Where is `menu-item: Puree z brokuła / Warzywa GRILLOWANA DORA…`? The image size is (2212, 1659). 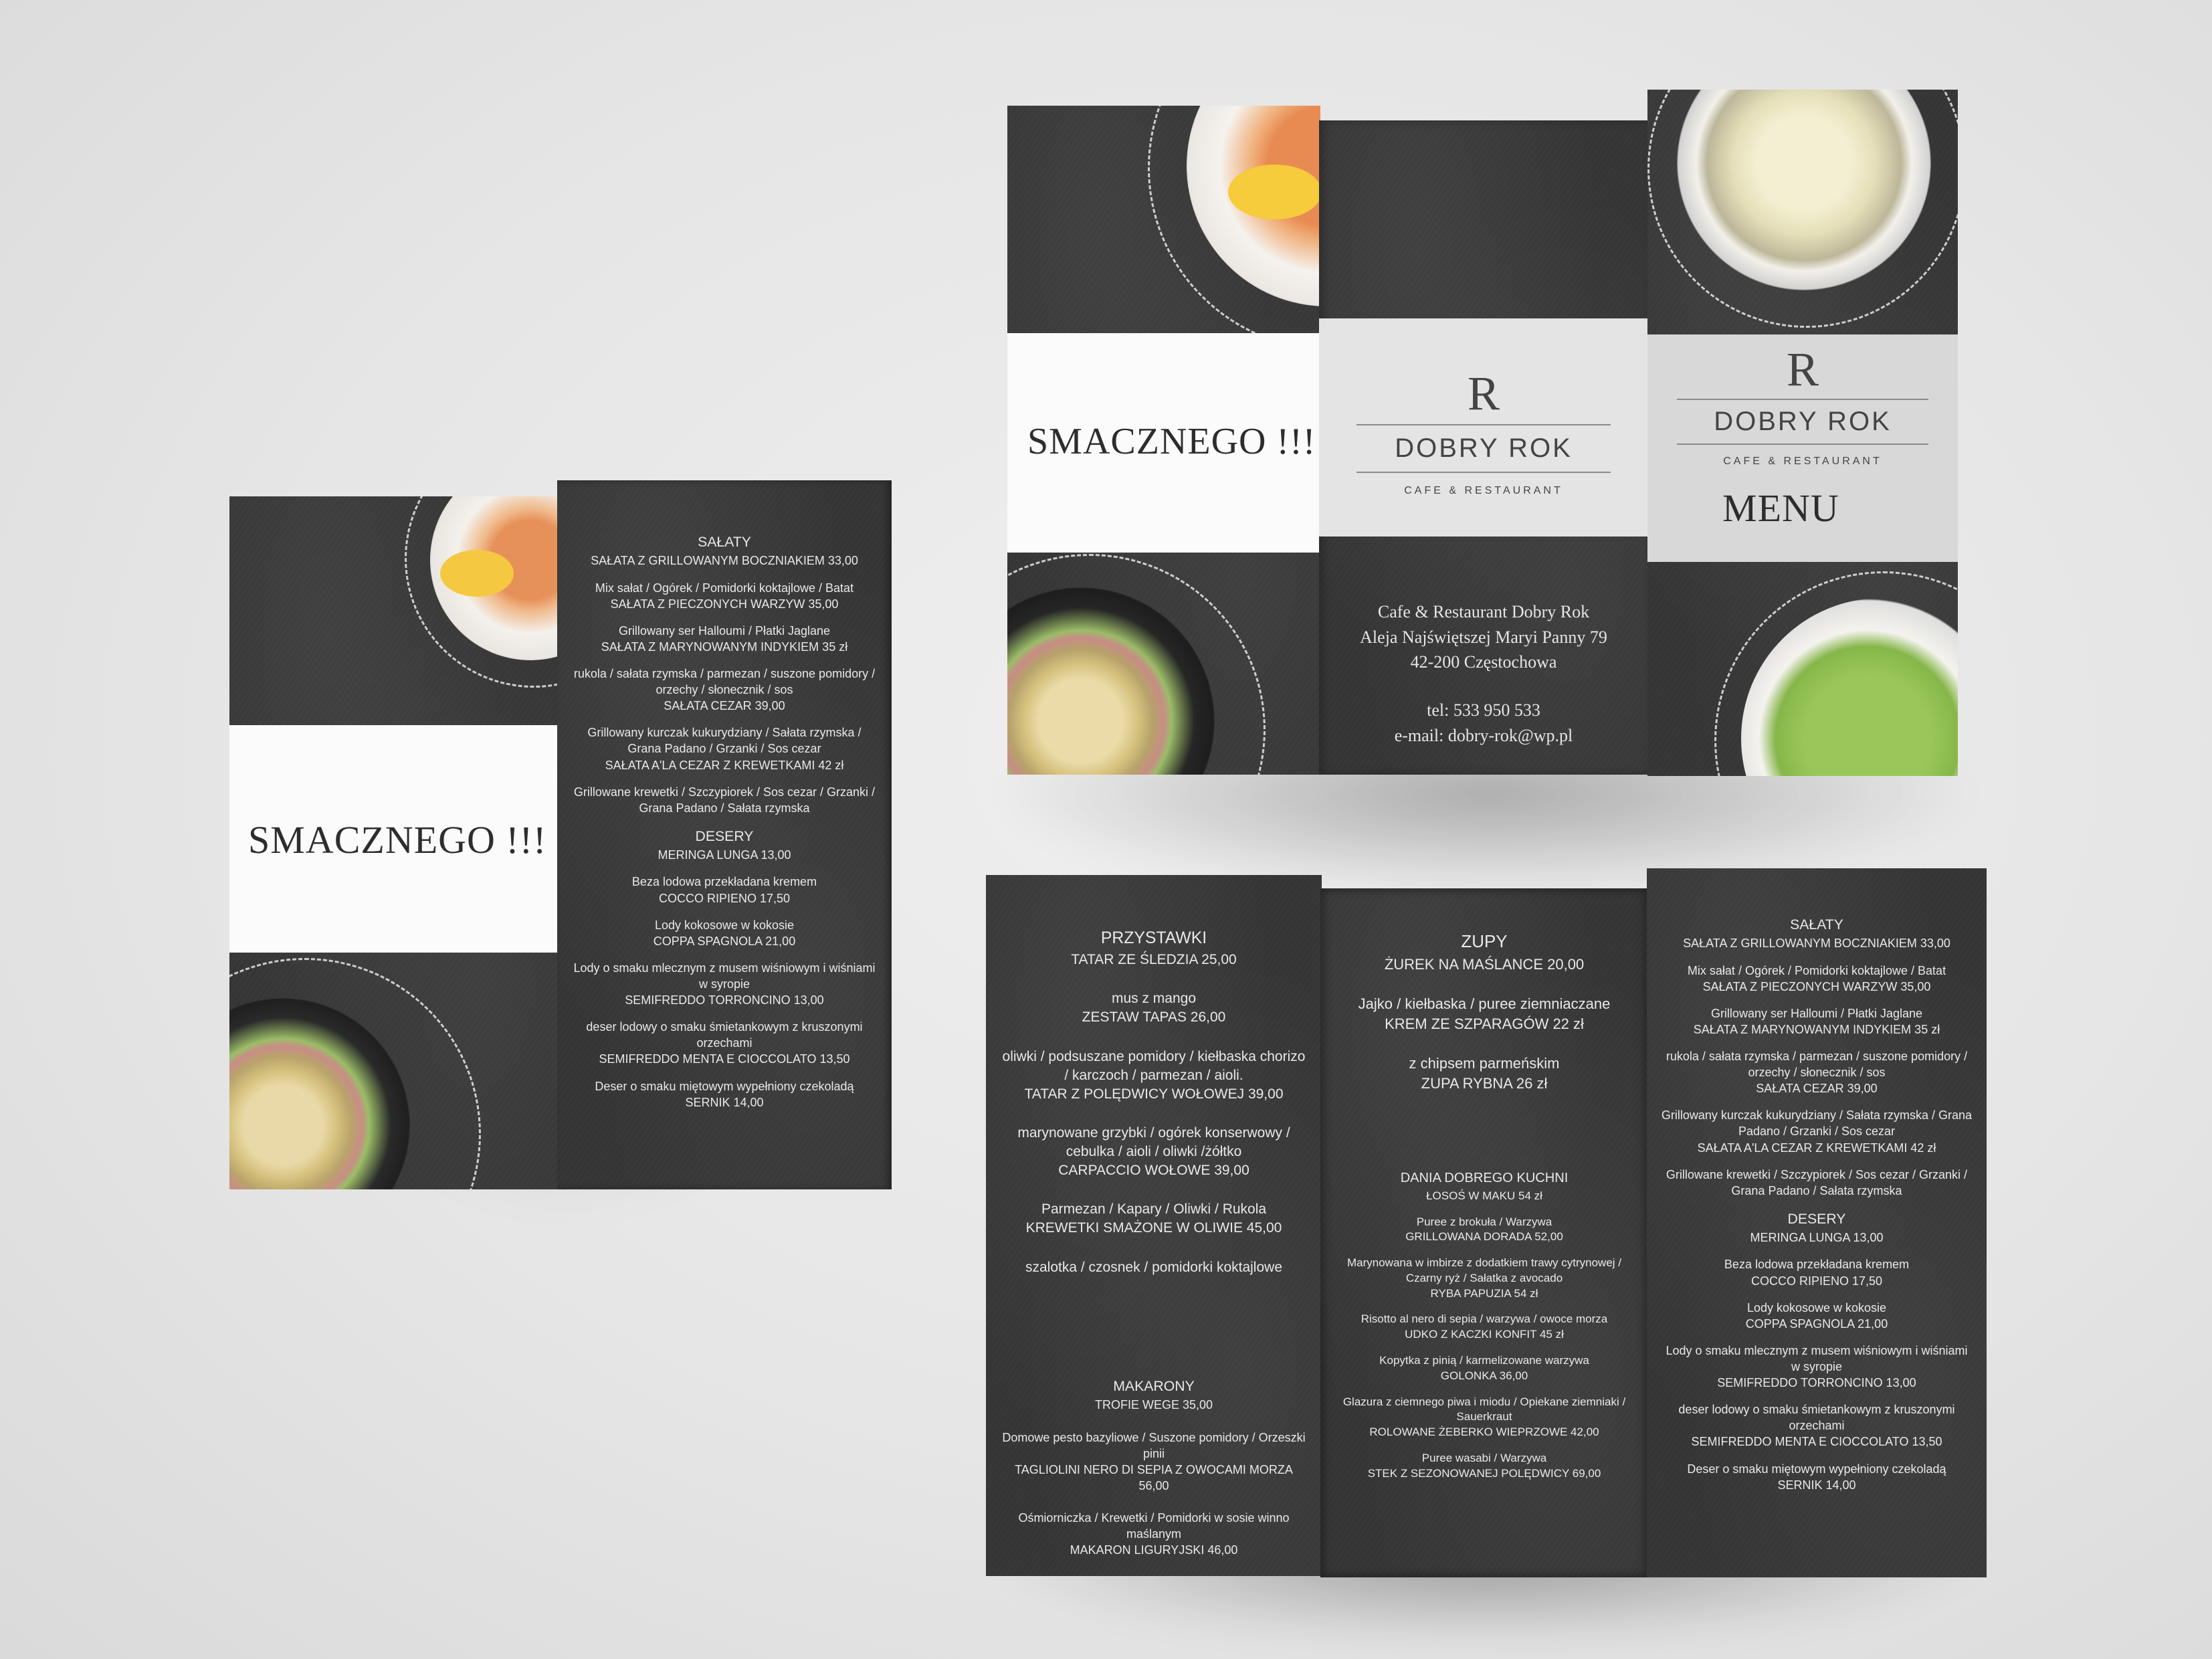
menu-item: Puree z brokuła / Warzywa GRILLOWANA DORA… is located at coordinates (1485, 1230).